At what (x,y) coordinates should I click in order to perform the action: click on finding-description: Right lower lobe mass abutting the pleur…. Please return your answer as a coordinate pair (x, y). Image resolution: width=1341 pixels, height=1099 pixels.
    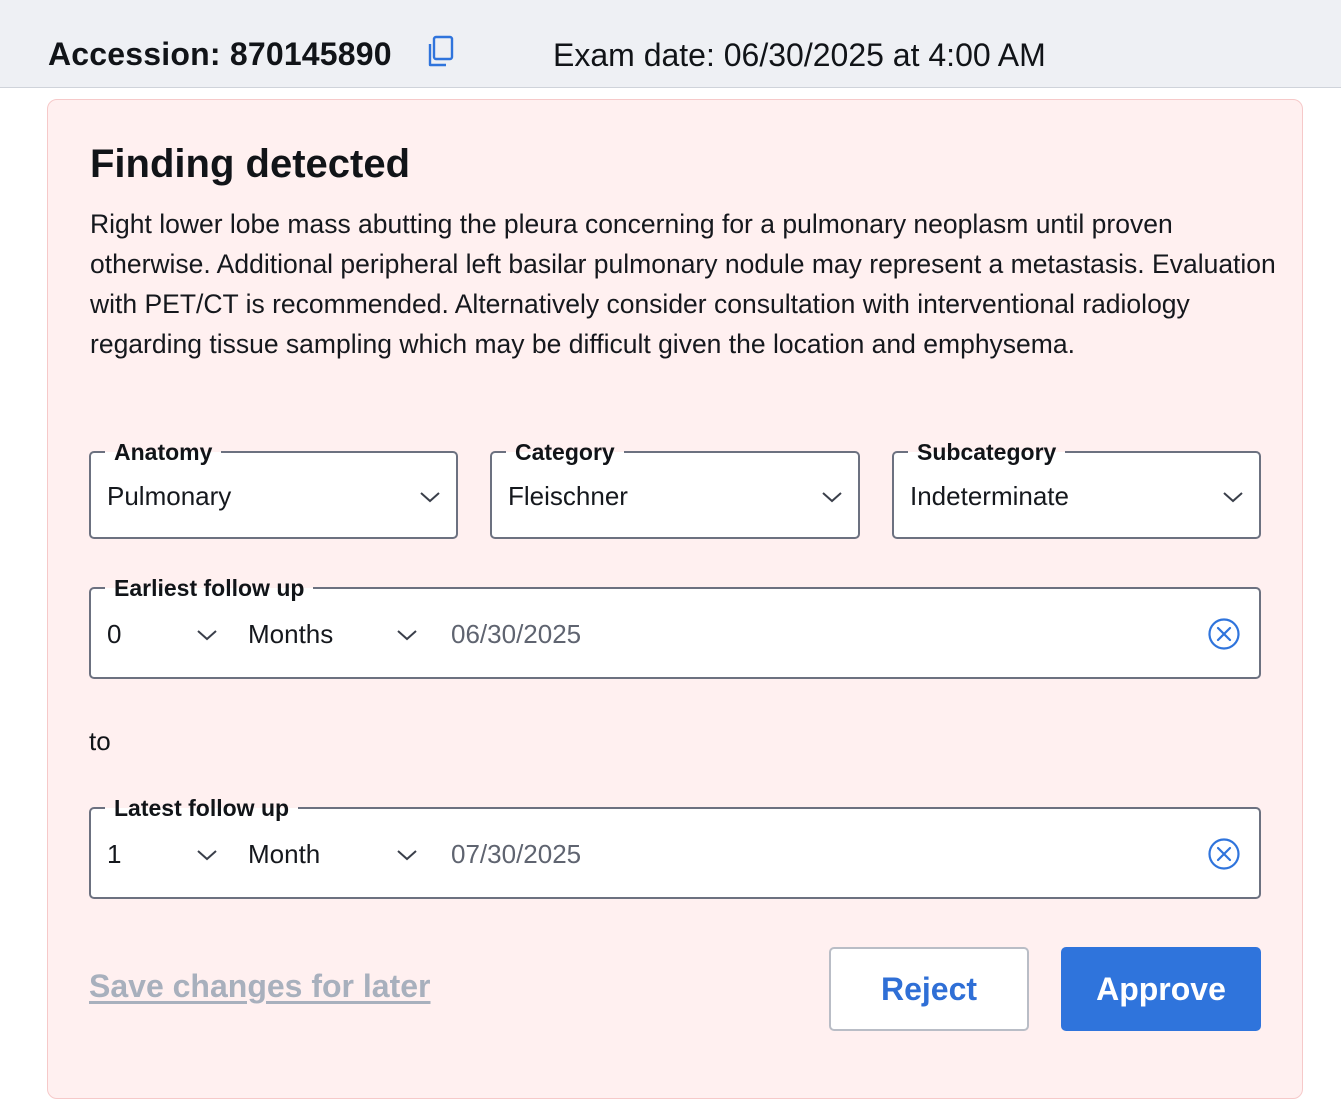
    Looking at the image, I should click on (683, 284).